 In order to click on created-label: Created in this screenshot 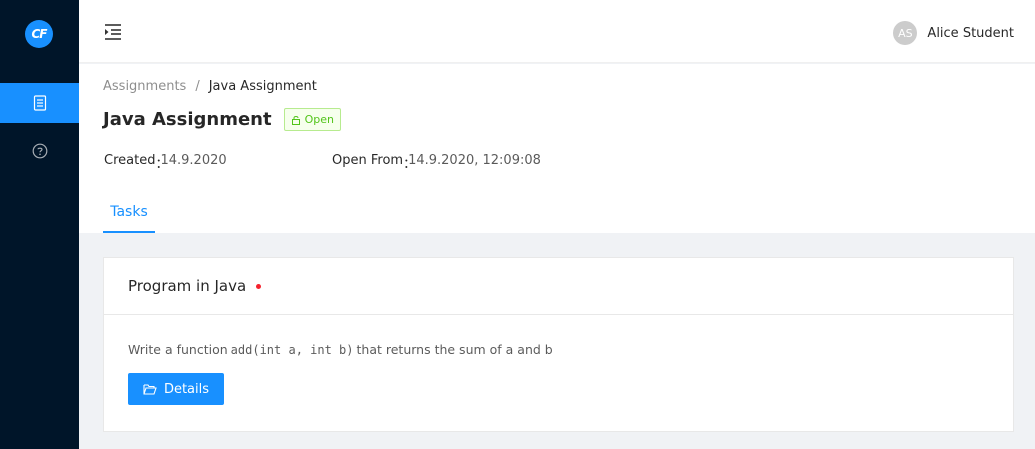, I will do `click(130, 160)`.